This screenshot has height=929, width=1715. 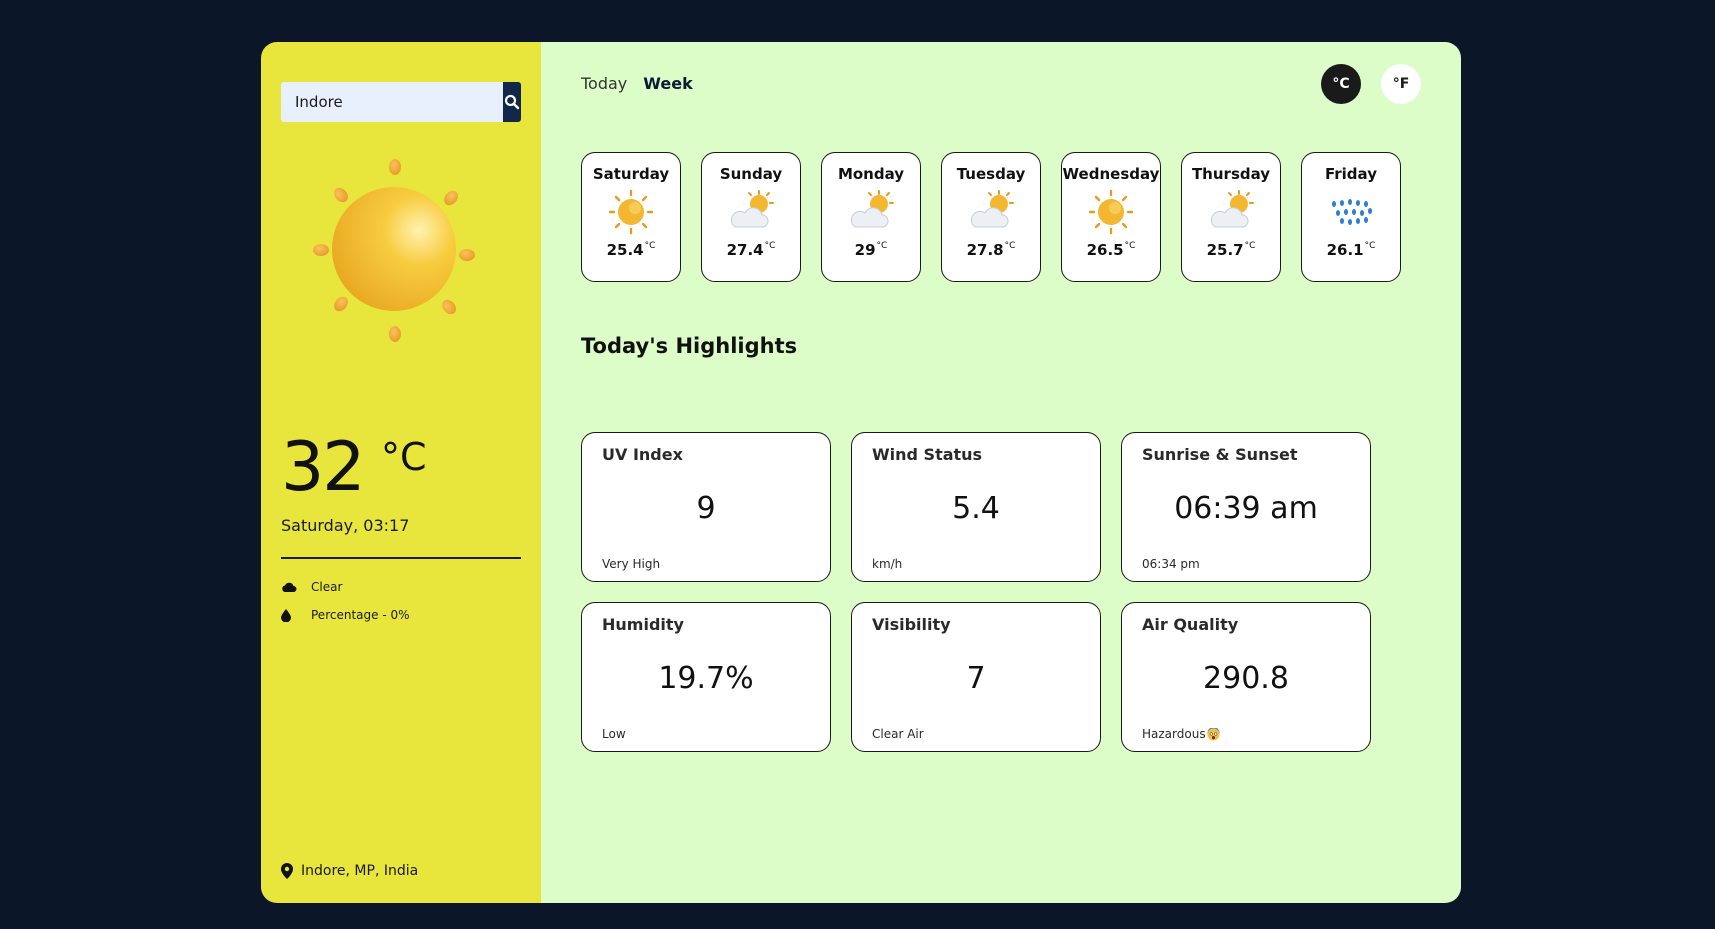 I want to click on card-value: 5.4, so click(x=976, y=508).